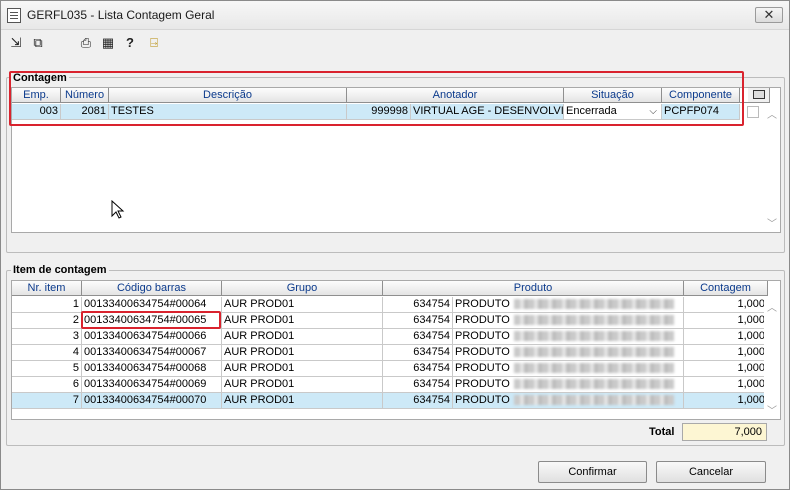 This screenshot has width=790, height=490. Describe the element at coordinates (726, 288) in the screenshot. I see `col-contagem: Contagem` at that location.